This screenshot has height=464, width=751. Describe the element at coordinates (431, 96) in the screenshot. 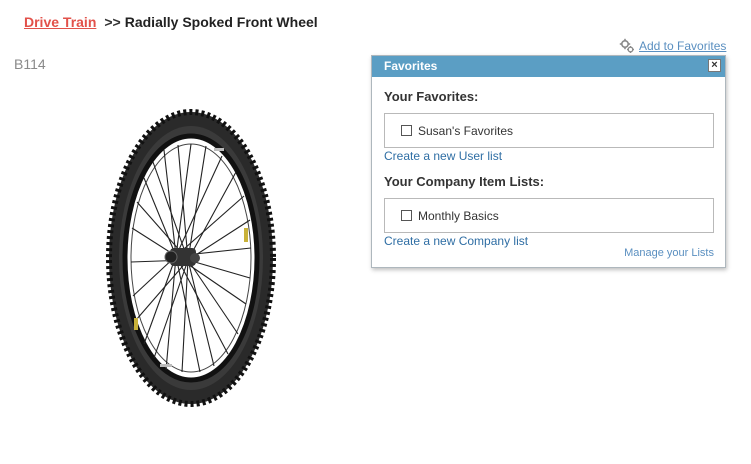

I see `your-favorites-heading: Your Favorites:` at that location.